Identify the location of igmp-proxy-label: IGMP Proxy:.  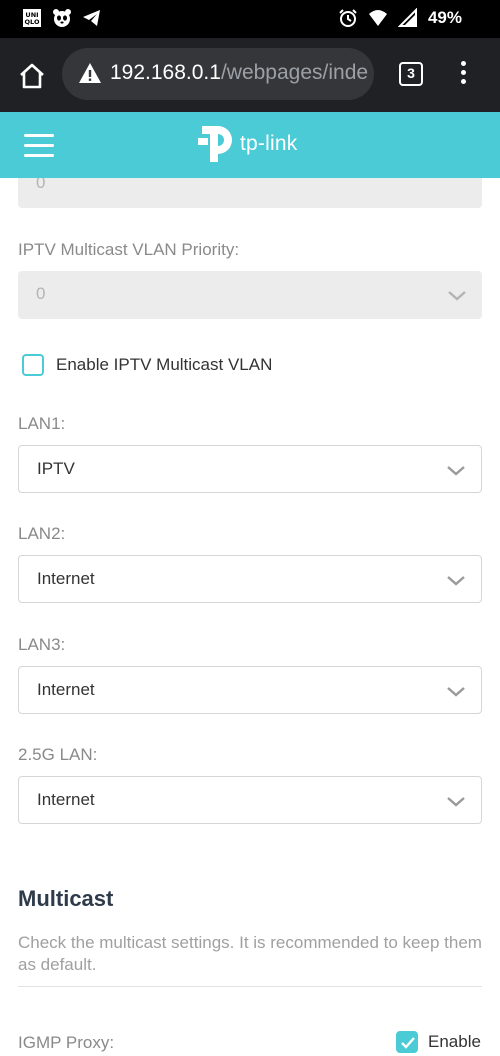
(66, 1042).